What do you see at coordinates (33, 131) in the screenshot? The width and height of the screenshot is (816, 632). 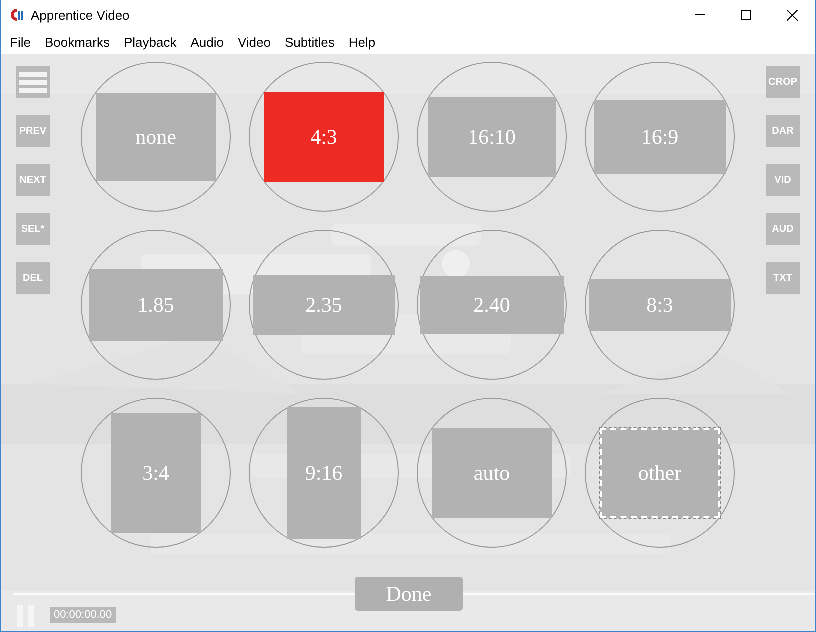 I see `side-button: PREV` at bounding box center [33, 131].